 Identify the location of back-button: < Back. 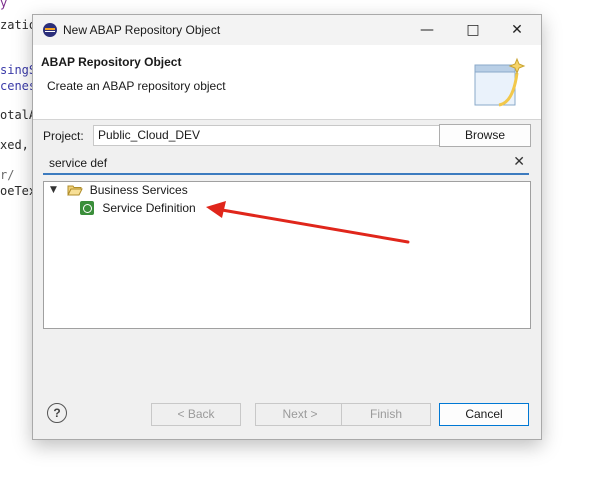
(196, 414).